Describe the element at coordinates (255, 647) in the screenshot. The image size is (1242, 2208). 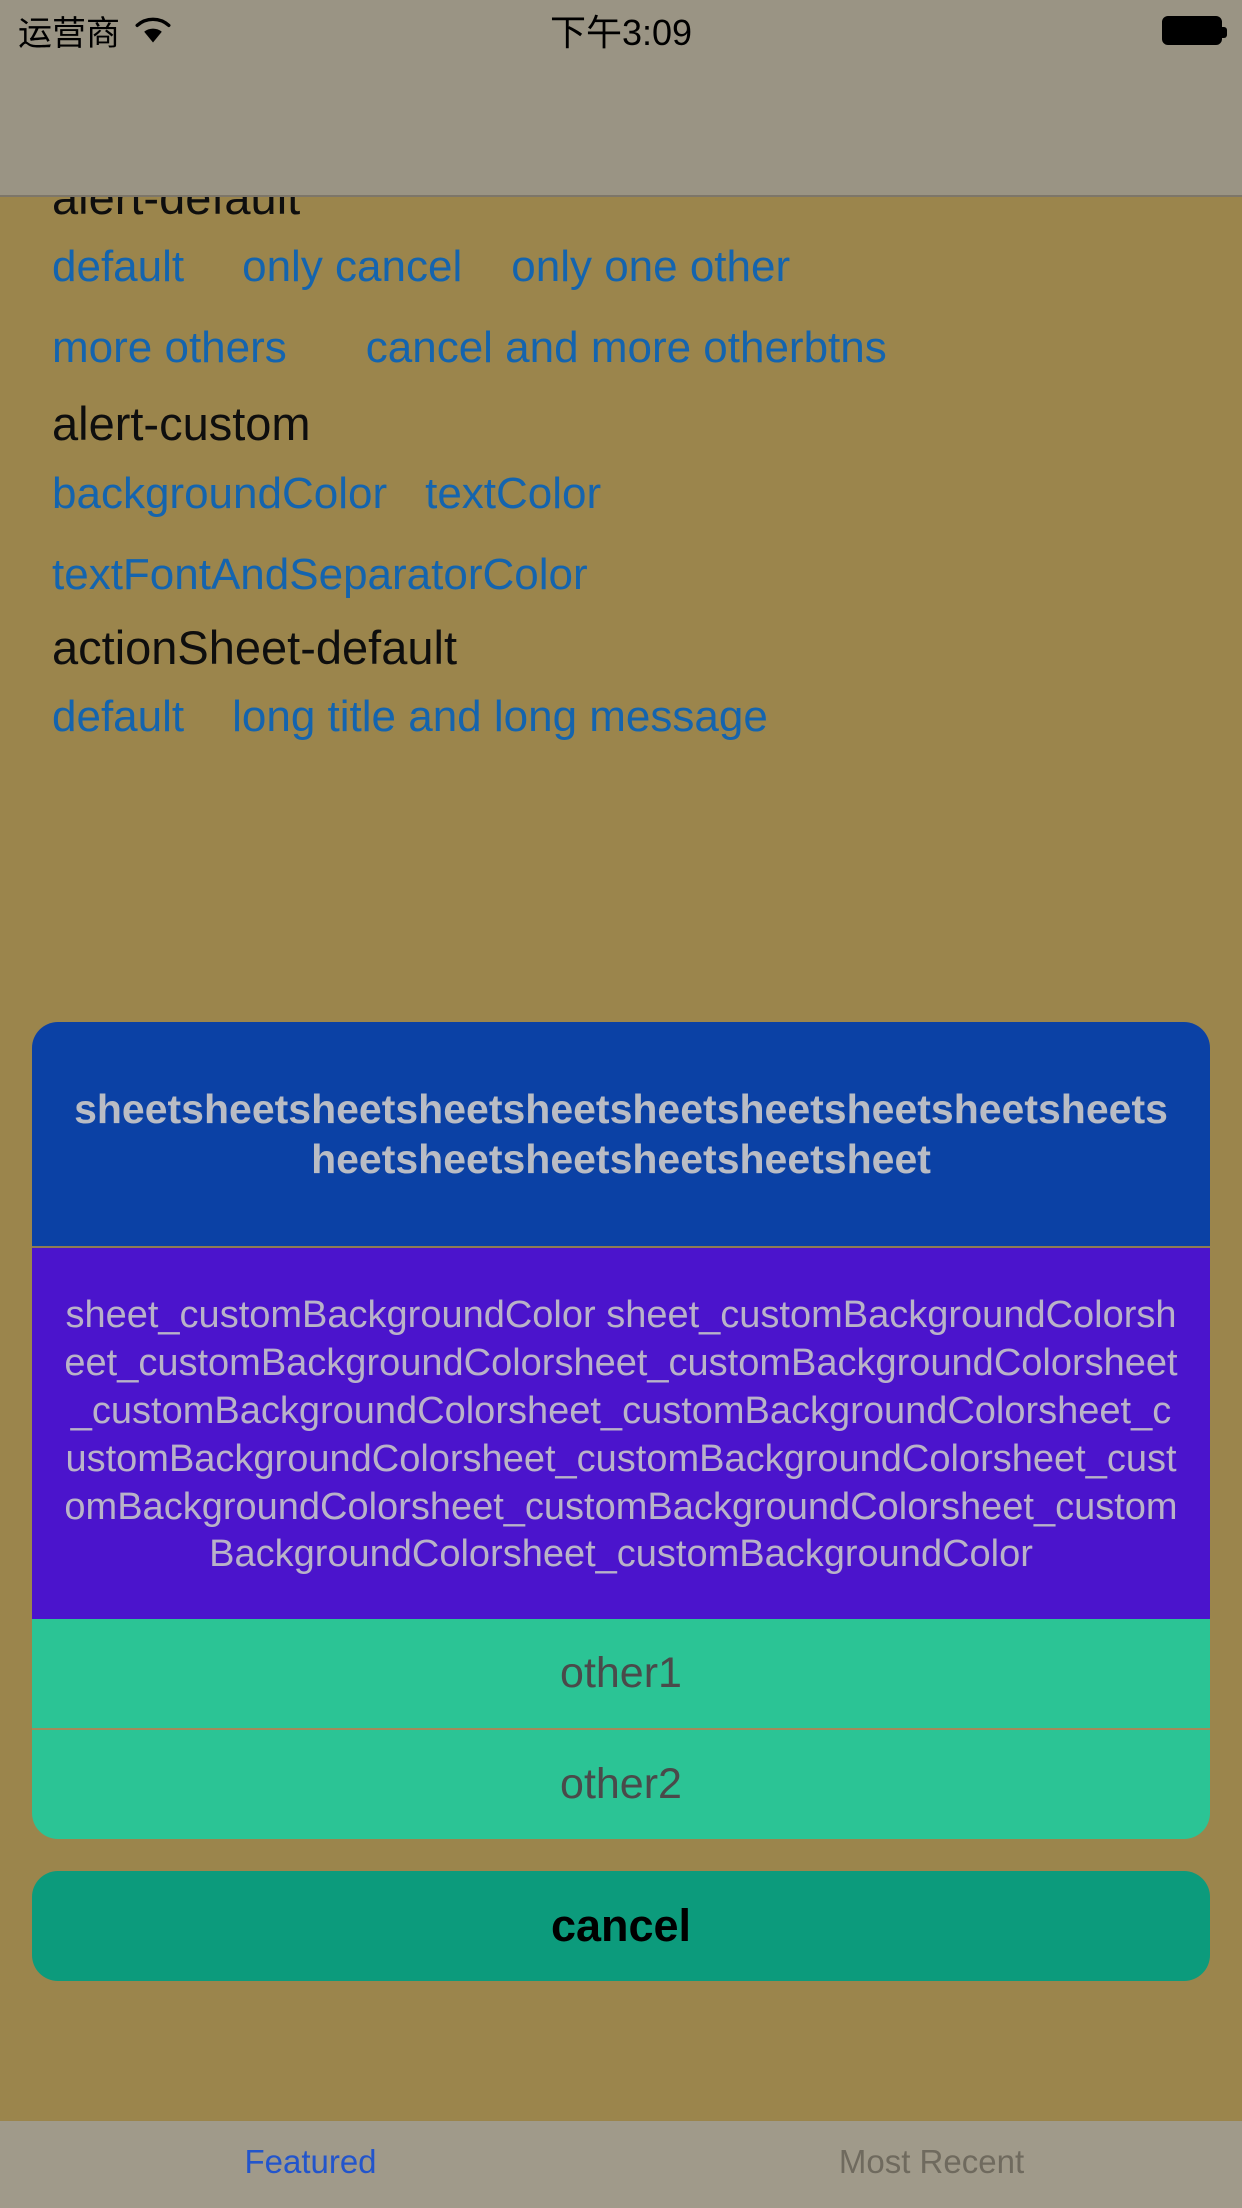
I see `section-heading-actionsheet-default: actionSheet-default` at that location.